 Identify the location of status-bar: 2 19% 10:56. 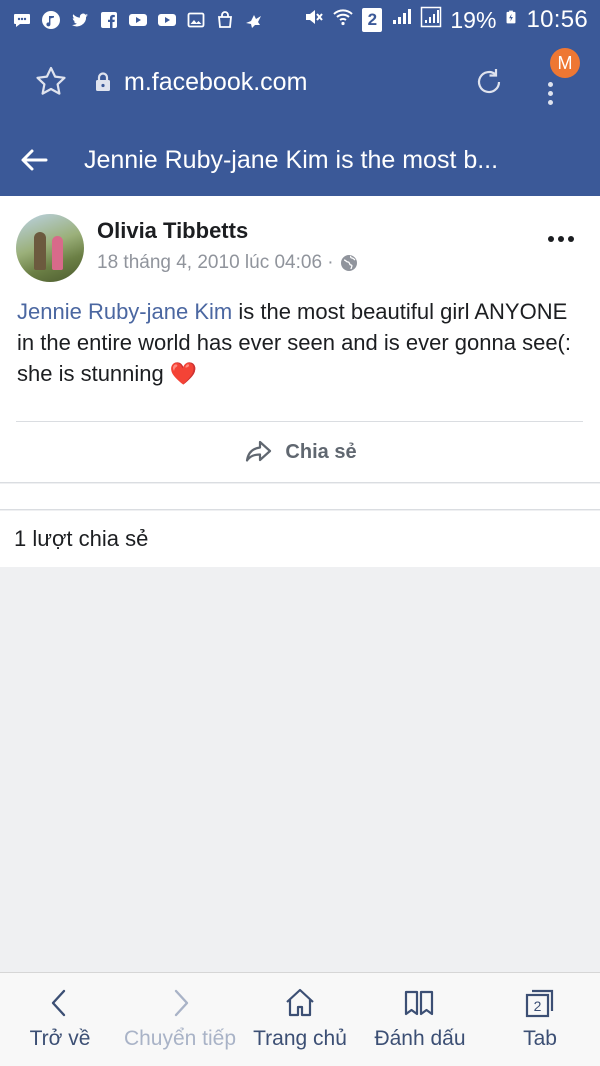
(300, 20).